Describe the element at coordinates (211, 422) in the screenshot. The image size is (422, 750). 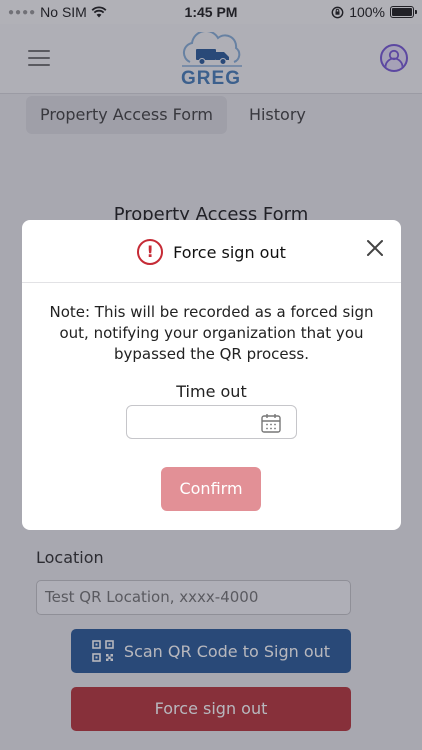
I see `time-out-field` at that location.